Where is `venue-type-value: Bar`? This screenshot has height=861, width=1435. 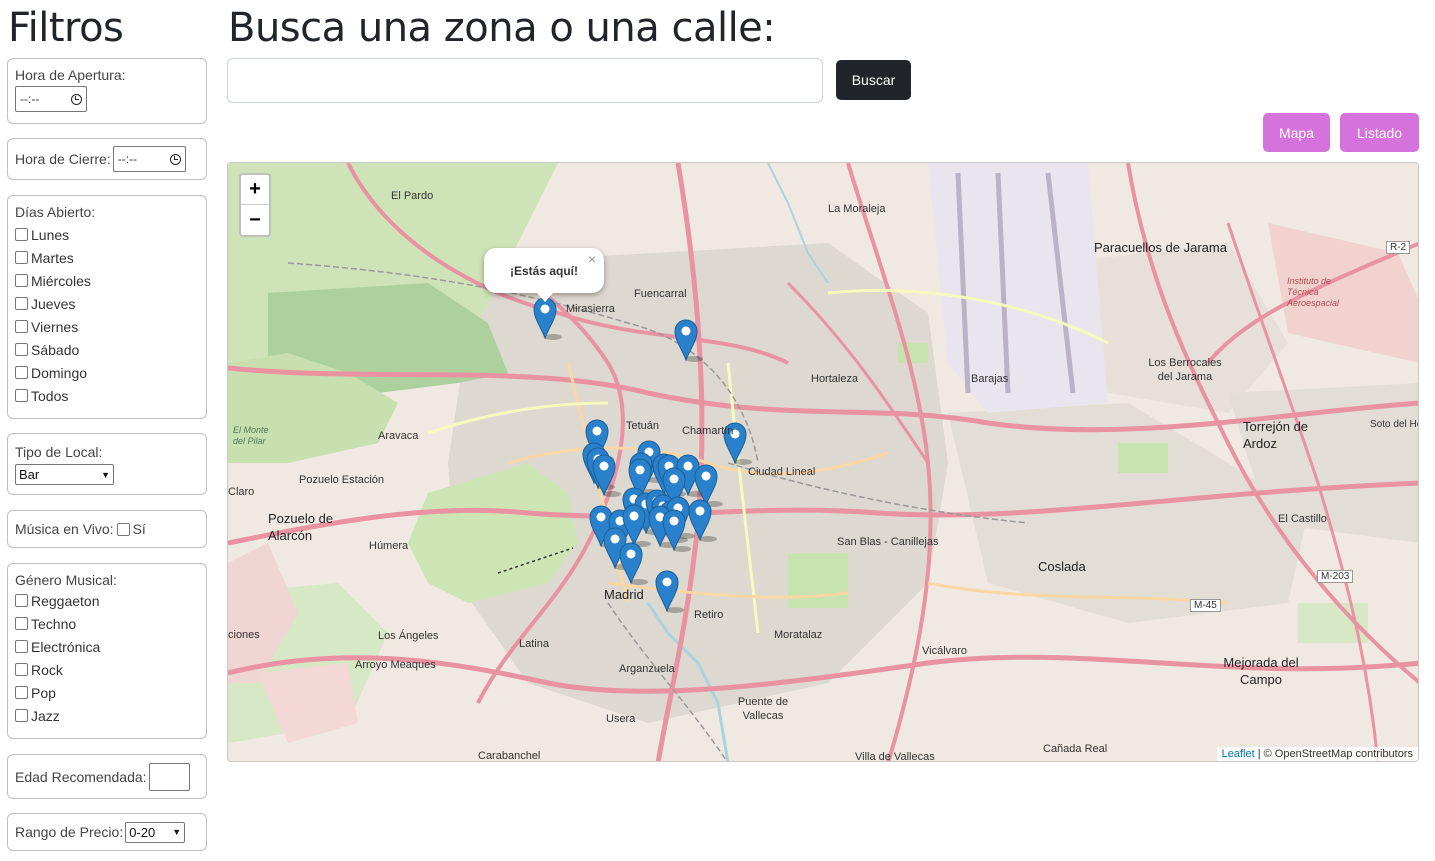 venue-type-value: Bar is located at coordinates (29, 474).